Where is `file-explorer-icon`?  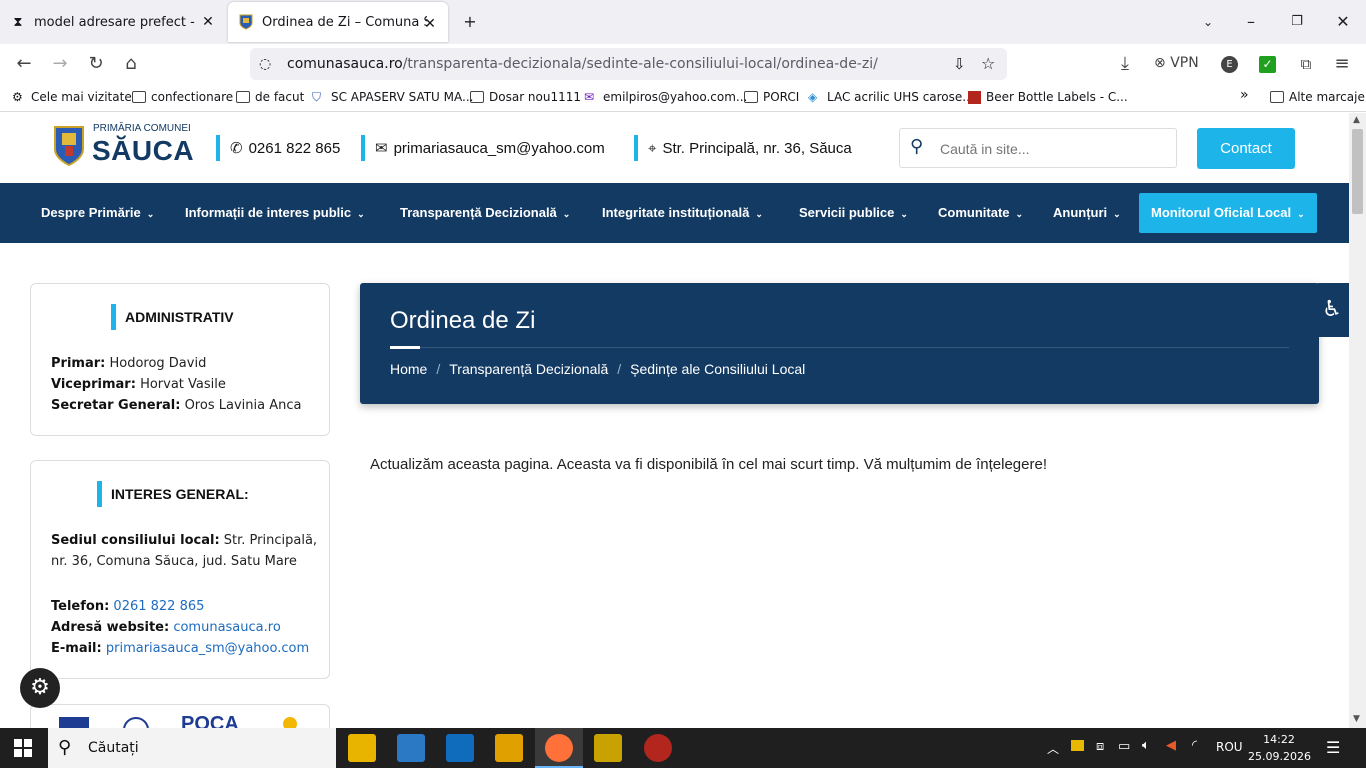 file-explorer-icon is located at coordinates (362, 748).